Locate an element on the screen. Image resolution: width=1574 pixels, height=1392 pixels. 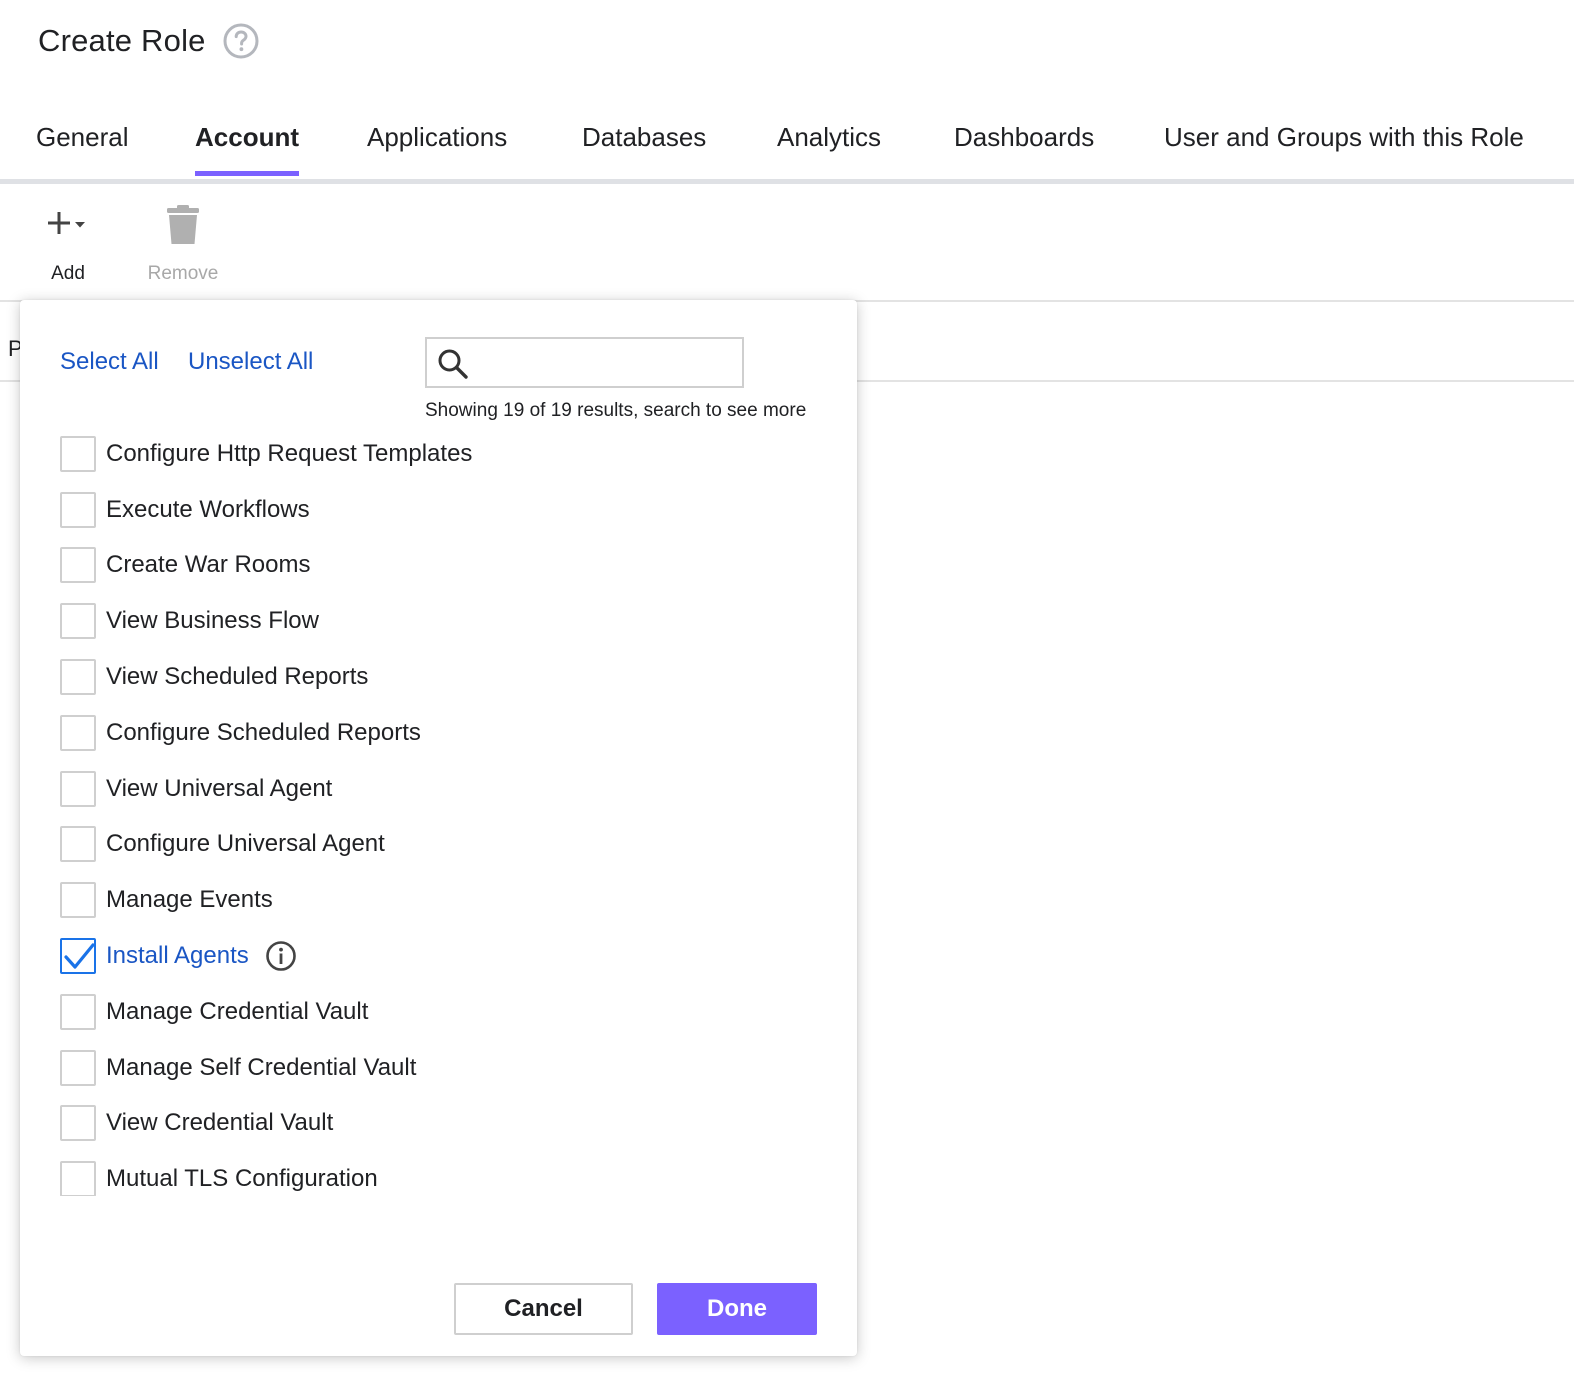
tab-account: Account is located at coordinates (247, 149).